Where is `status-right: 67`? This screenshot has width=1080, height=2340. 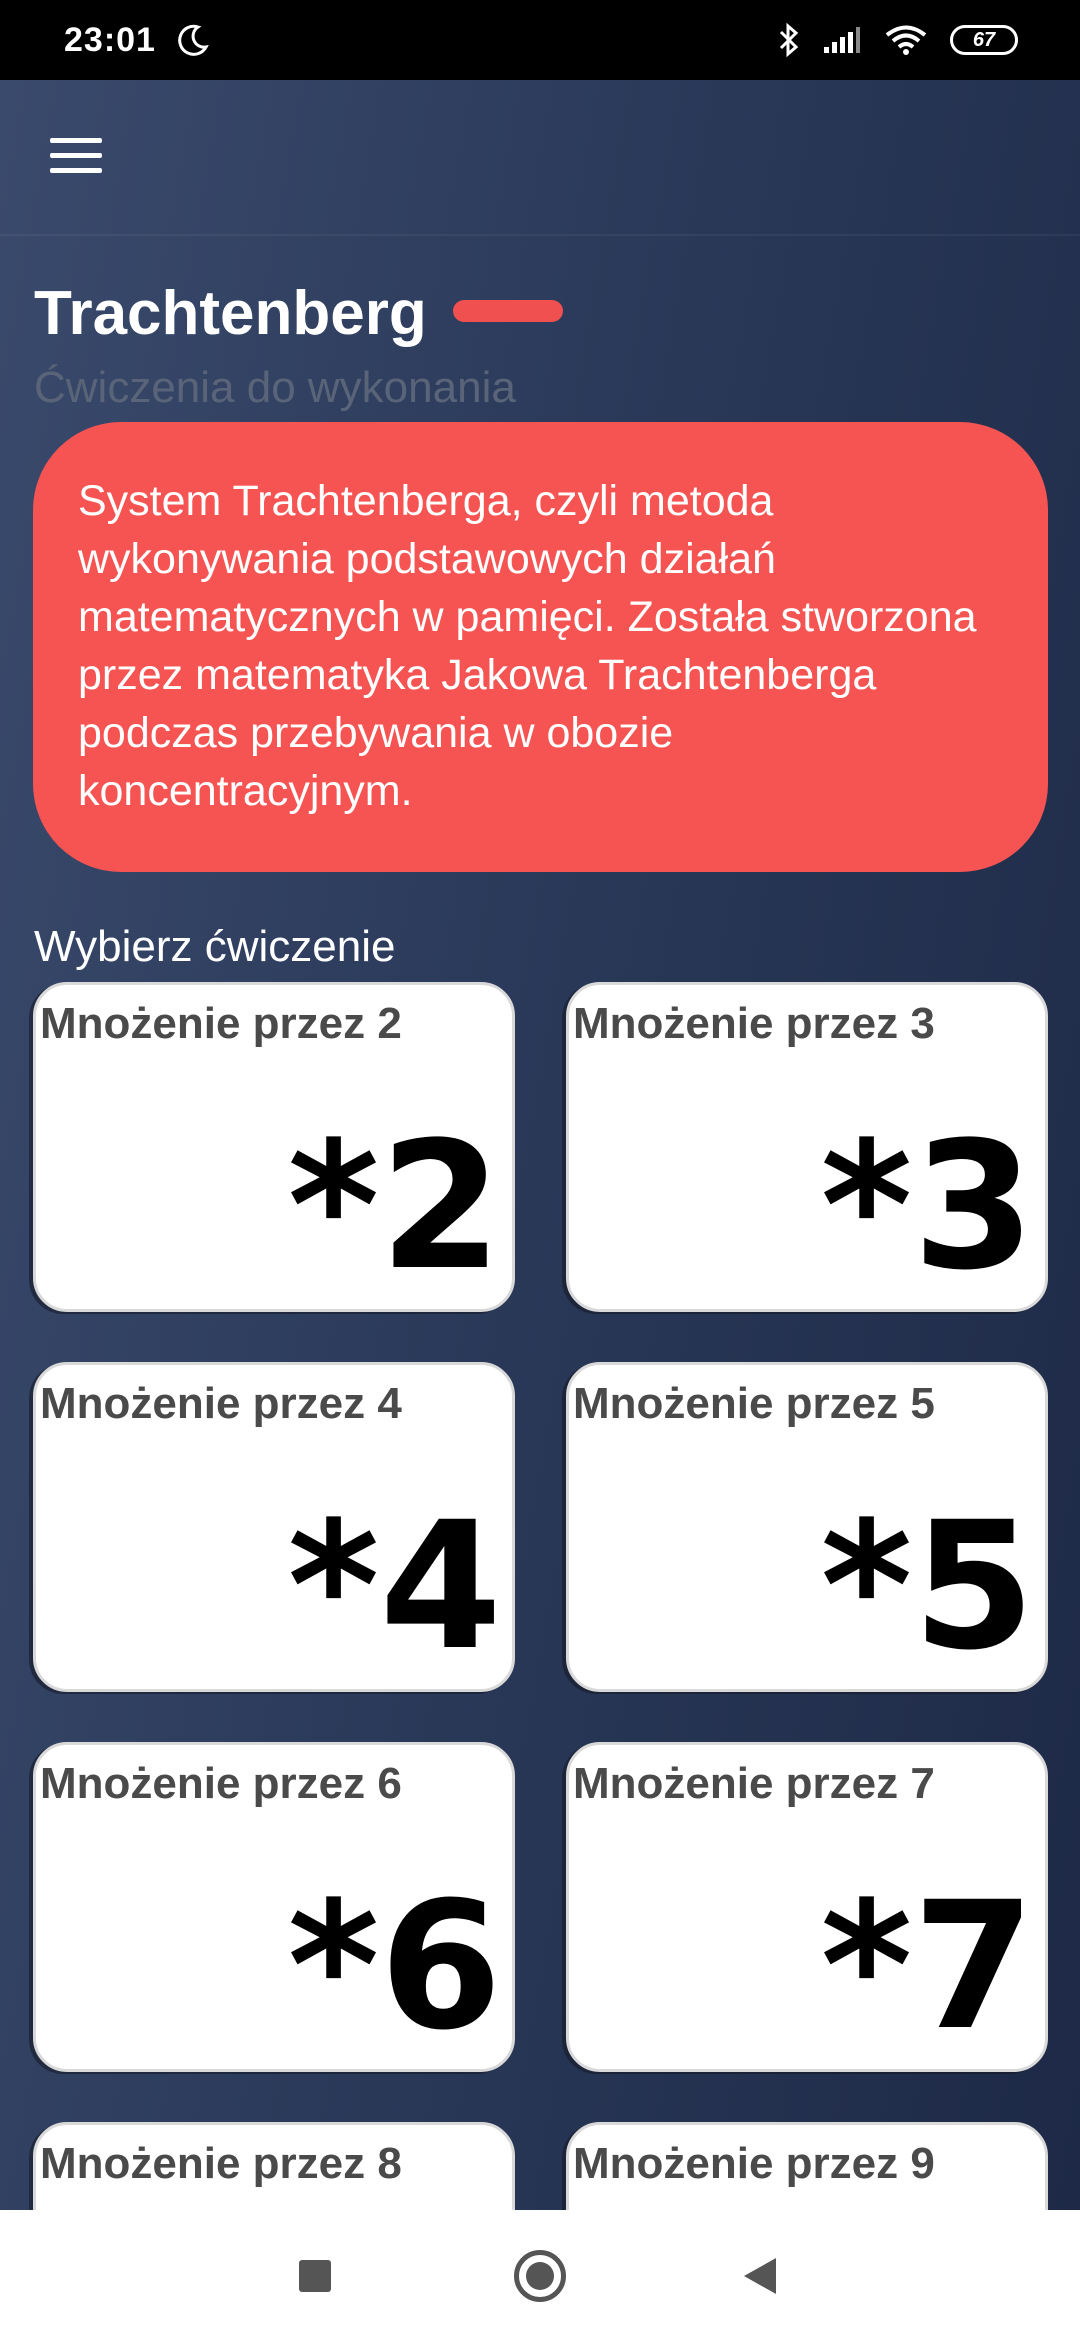 status-right: 67 is located at coordinates (898, 40).